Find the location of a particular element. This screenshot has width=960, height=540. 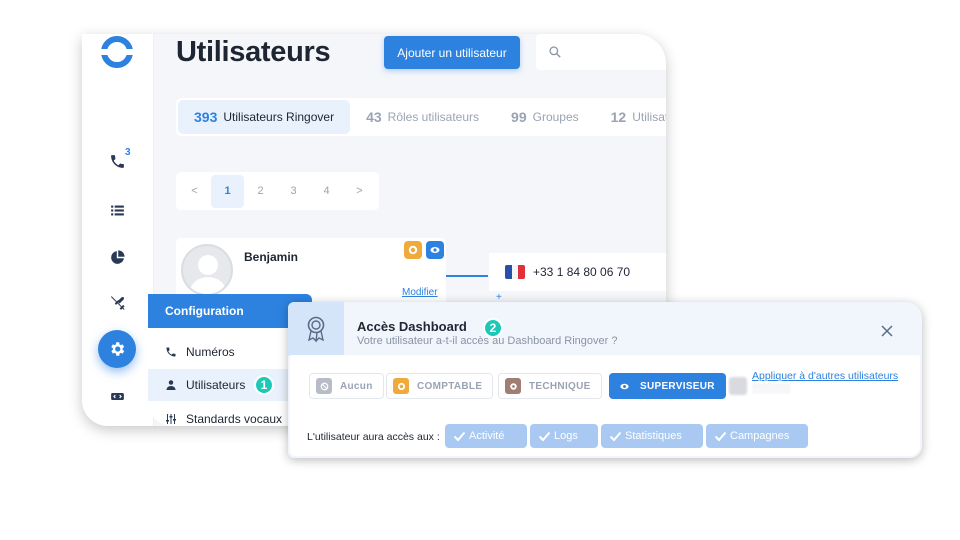

superviseur-badge is located at coordinates (435, 250).